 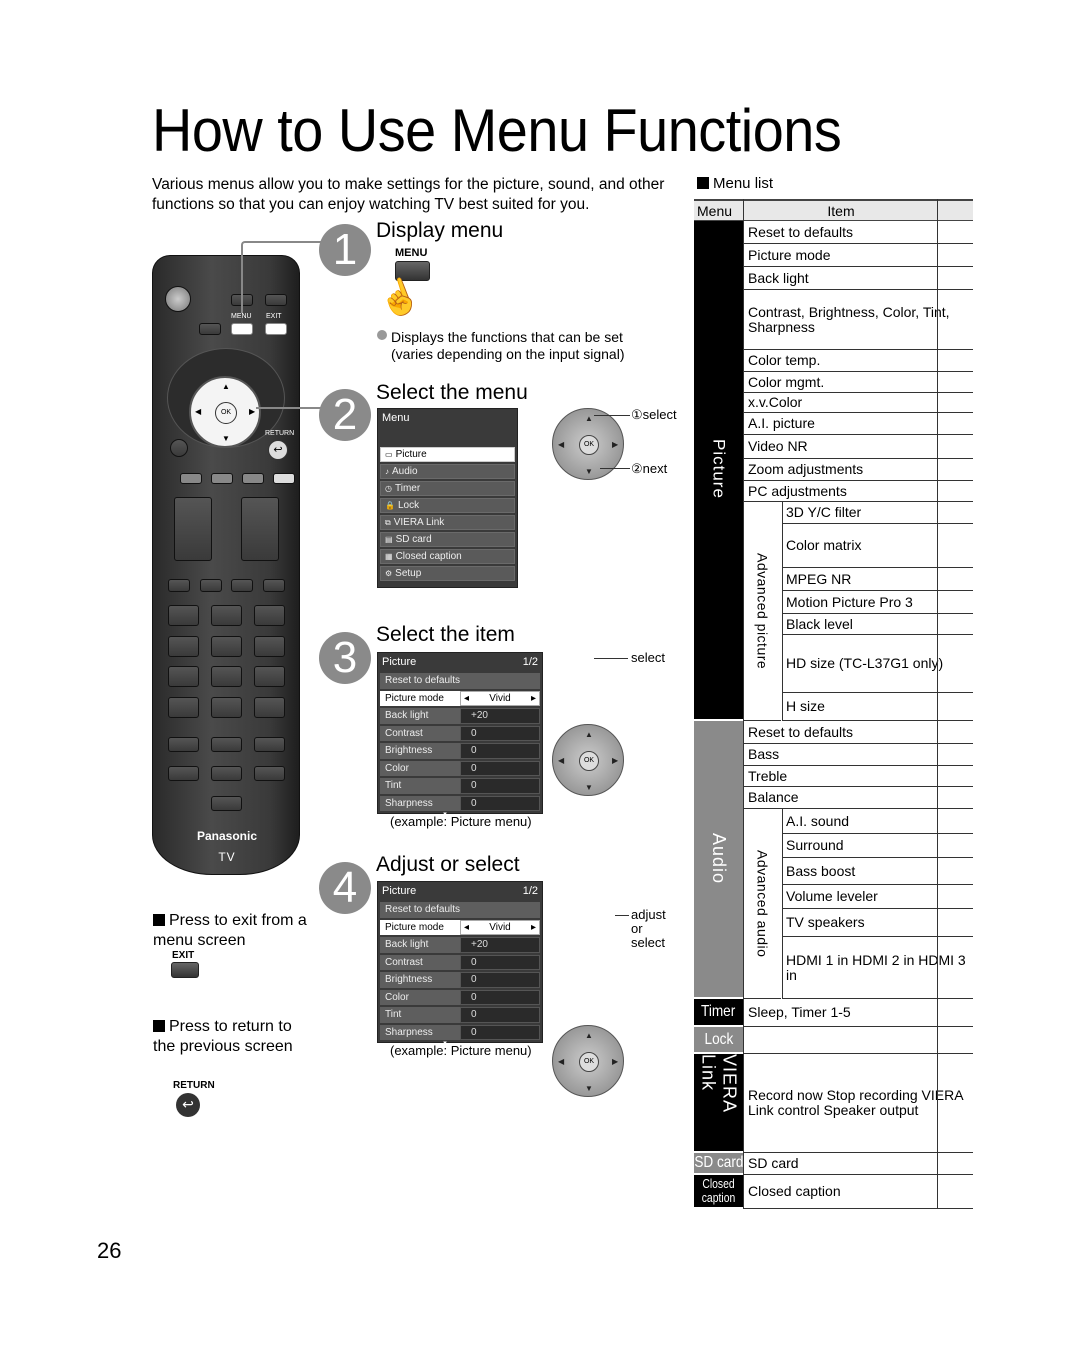 What do you see at coordinates (718, 1164) in the screenshot?
I see `menu-category-sd-card: SD card` at bounding box center [718, 1164].